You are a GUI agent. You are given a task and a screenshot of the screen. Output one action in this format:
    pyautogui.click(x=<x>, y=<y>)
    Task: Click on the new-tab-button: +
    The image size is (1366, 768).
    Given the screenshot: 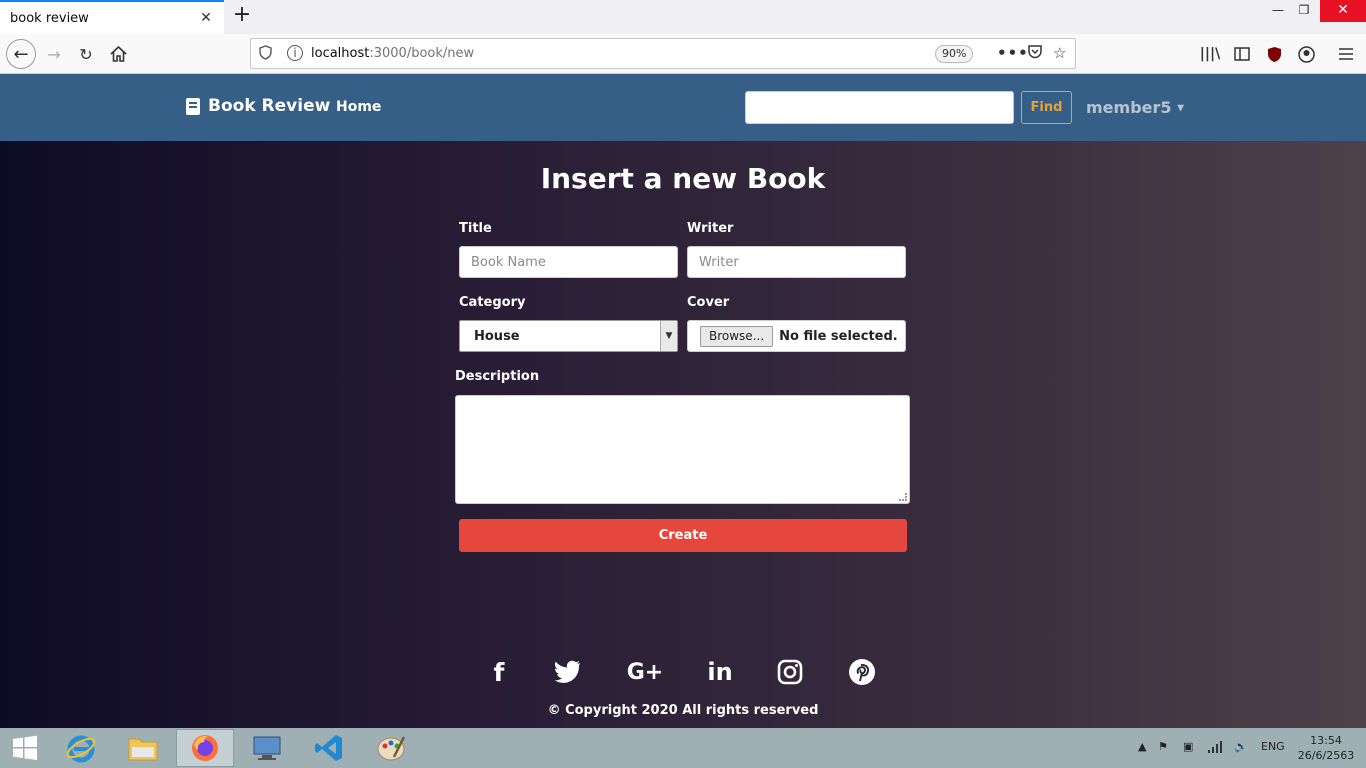 What is the action you would take?
    pyautogui.click(x=242, y=16)
    